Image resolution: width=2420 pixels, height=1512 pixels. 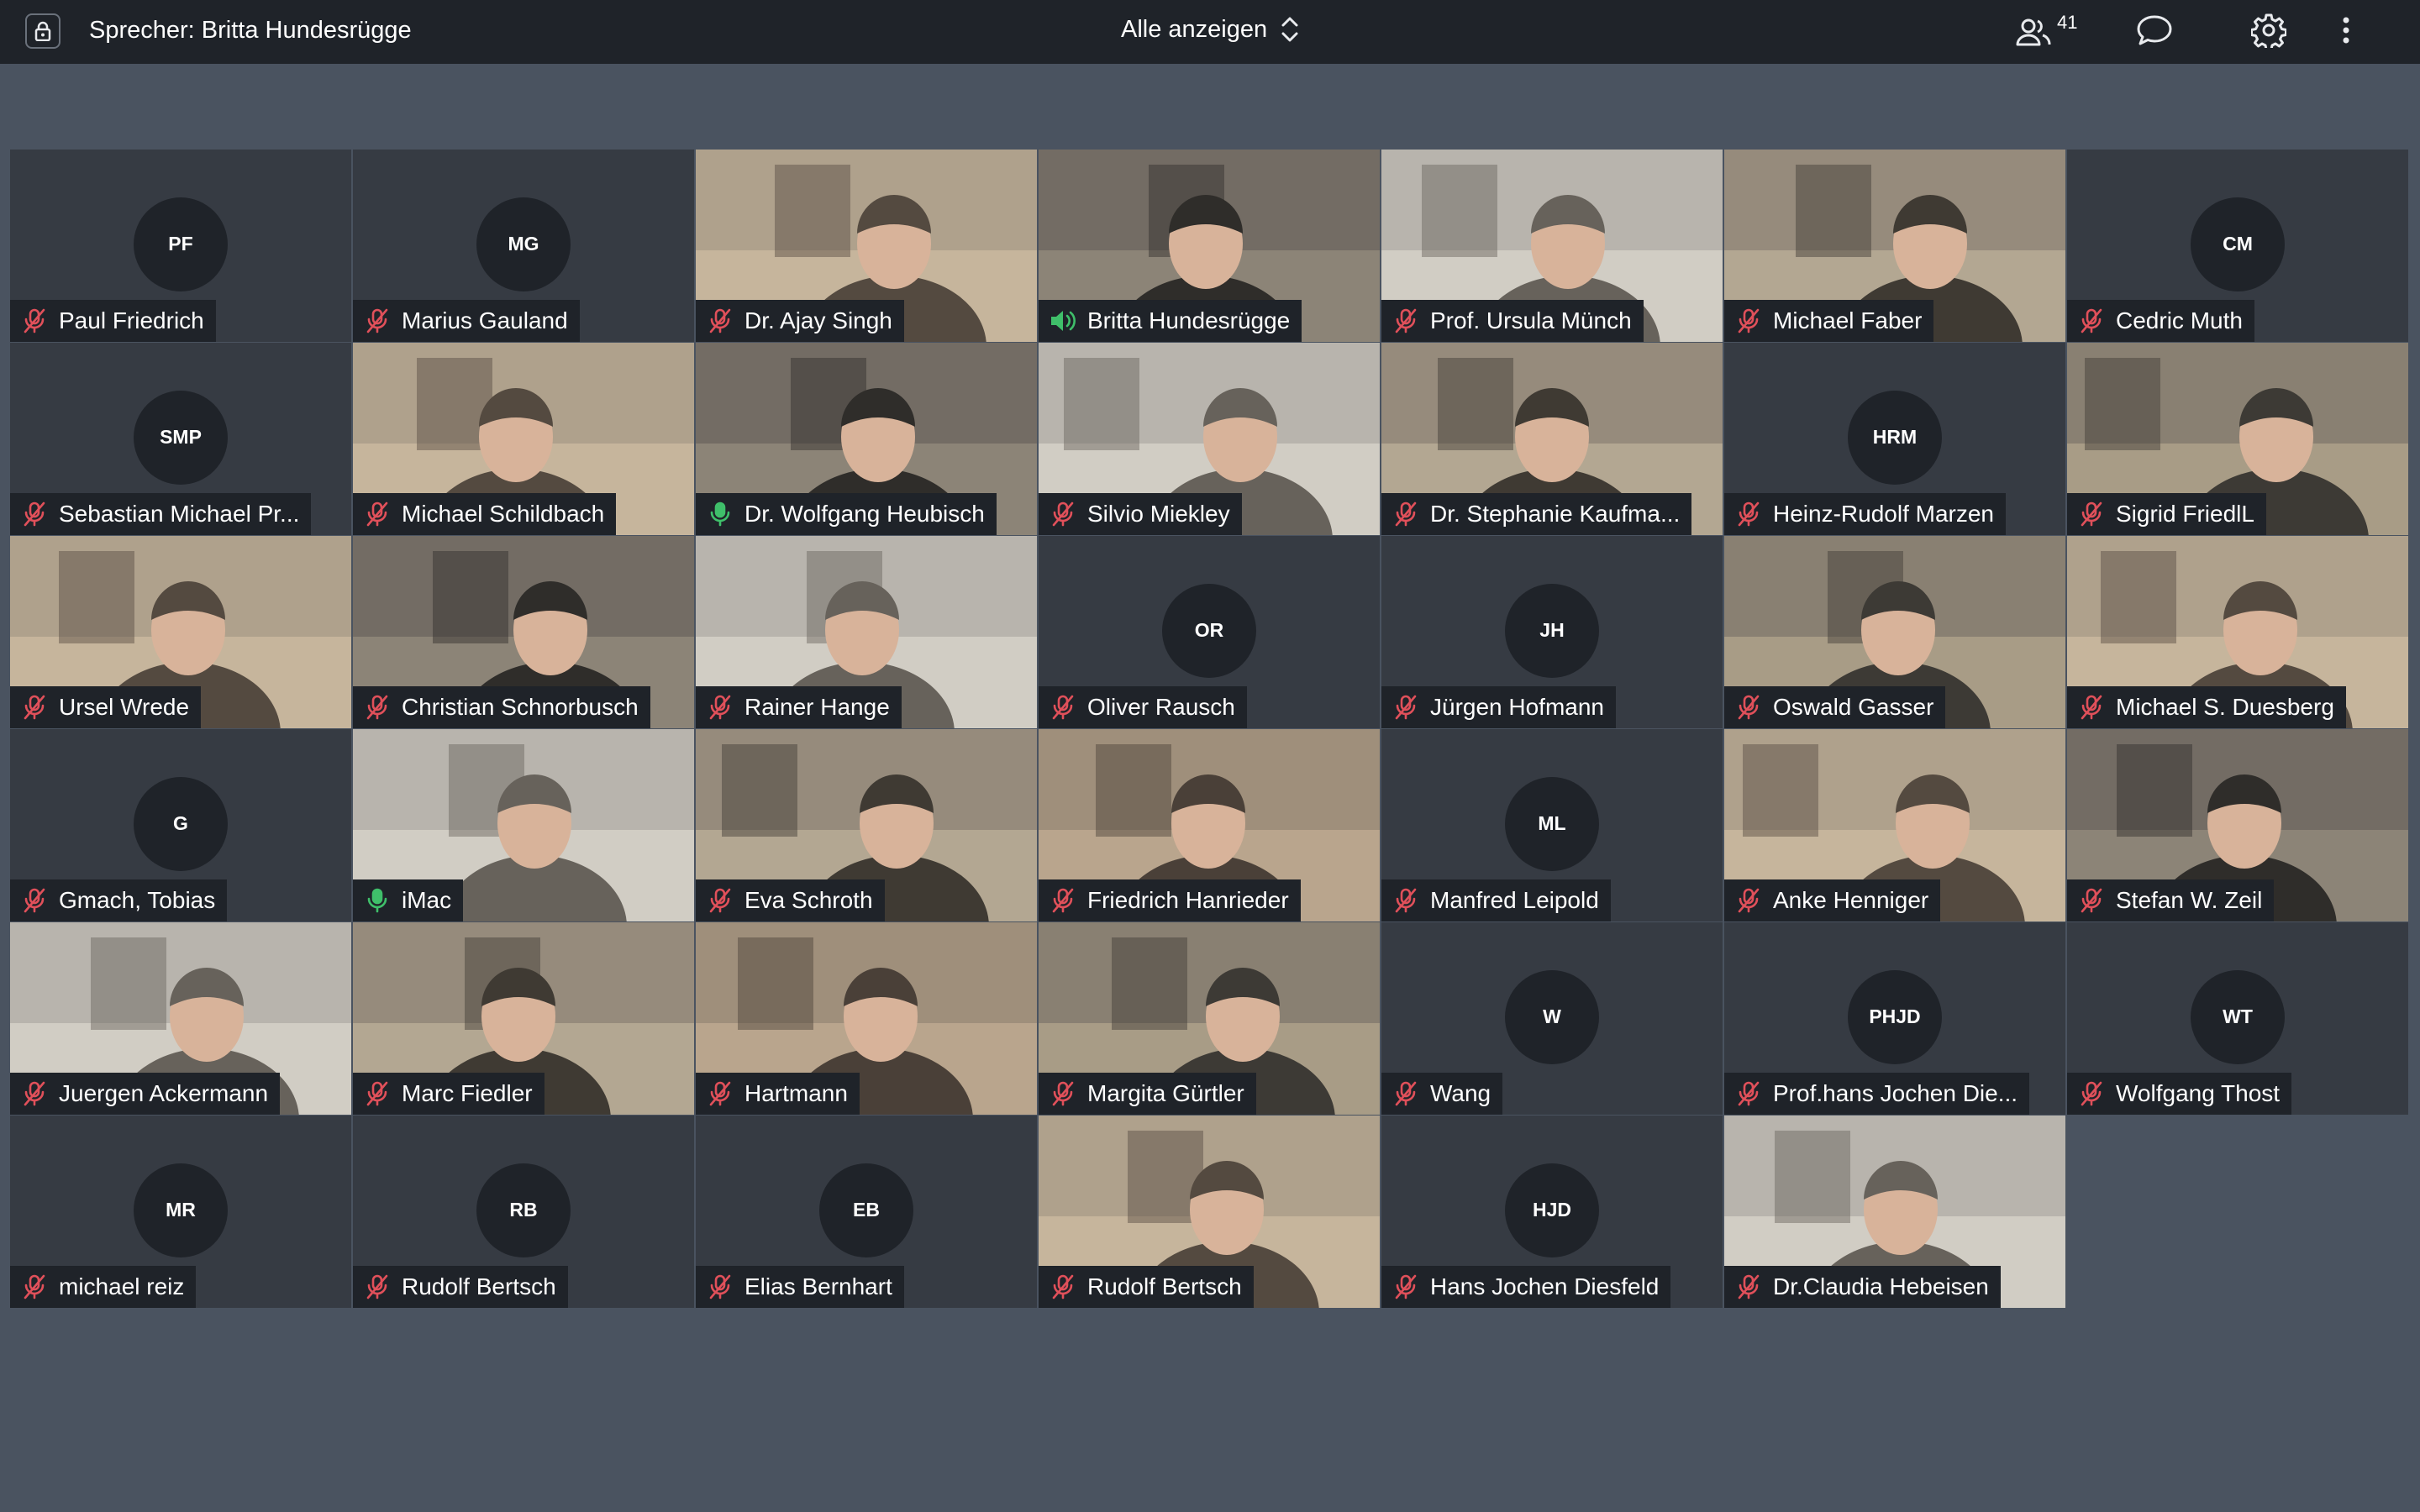 What do you see at coordinates (1209, 1018) in the screenshot?
I see `participant-tile: Margita Gürtler` at bounding box center [1209, 1018].